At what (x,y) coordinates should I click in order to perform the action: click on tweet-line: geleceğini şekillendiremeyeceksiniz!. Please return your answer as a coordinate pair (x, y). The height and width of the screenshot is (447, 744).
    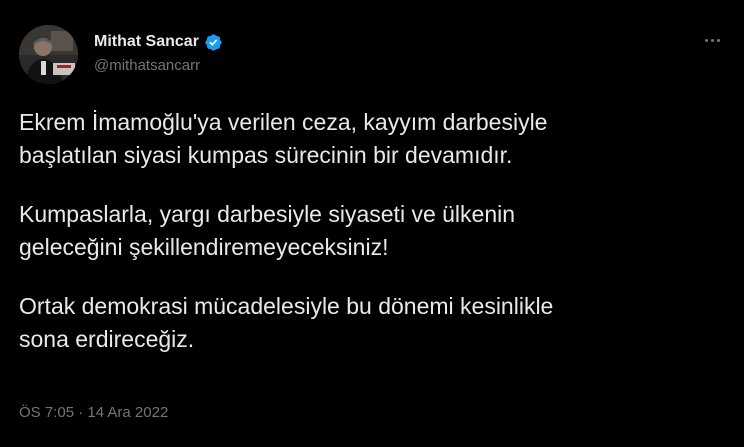
    Looking at the image, I should click on (204, 247).